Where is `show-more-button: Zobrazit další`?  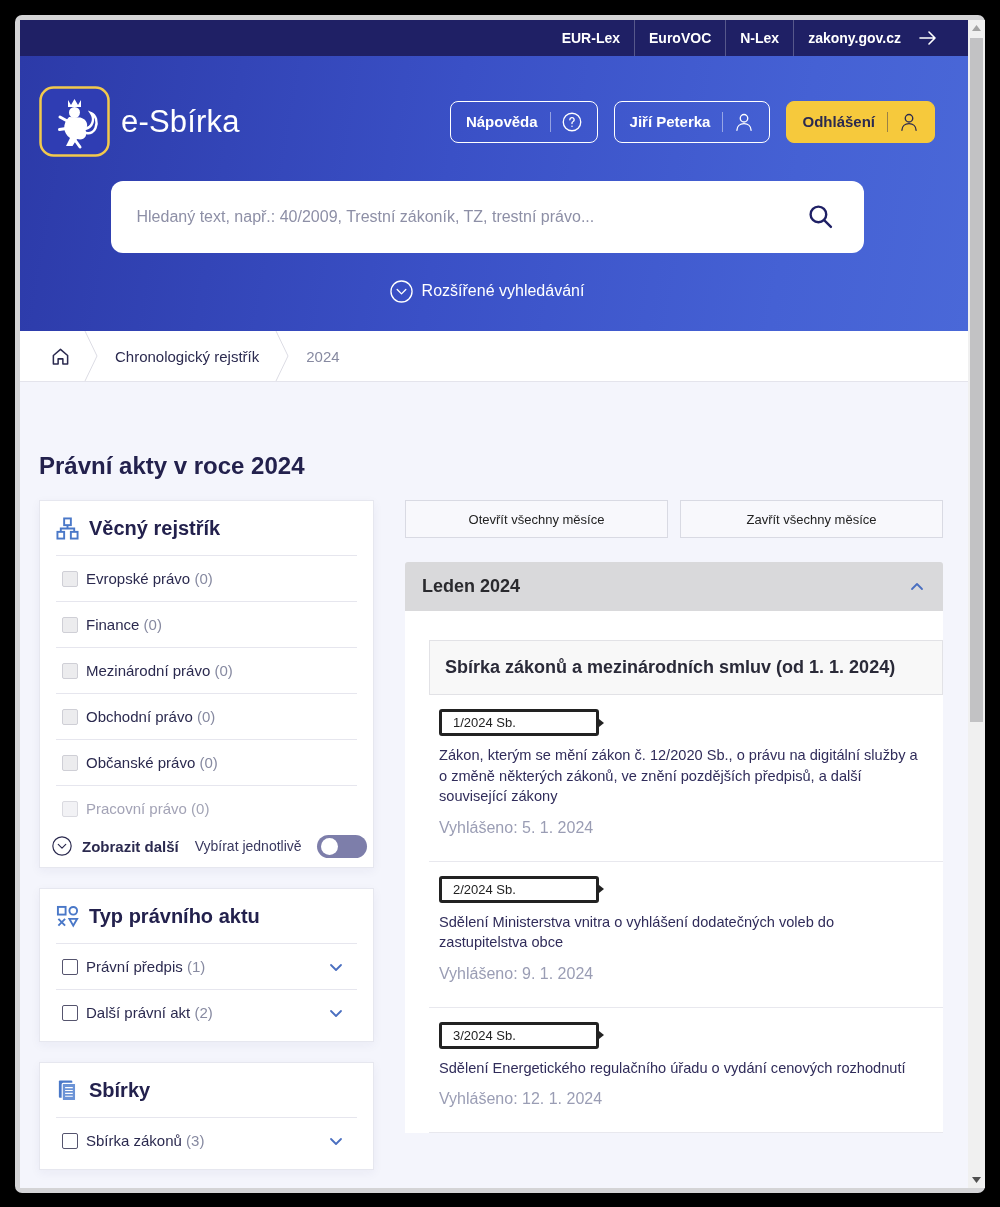
show-more-button: Zobrazit další is located at coordinates (115, 846).